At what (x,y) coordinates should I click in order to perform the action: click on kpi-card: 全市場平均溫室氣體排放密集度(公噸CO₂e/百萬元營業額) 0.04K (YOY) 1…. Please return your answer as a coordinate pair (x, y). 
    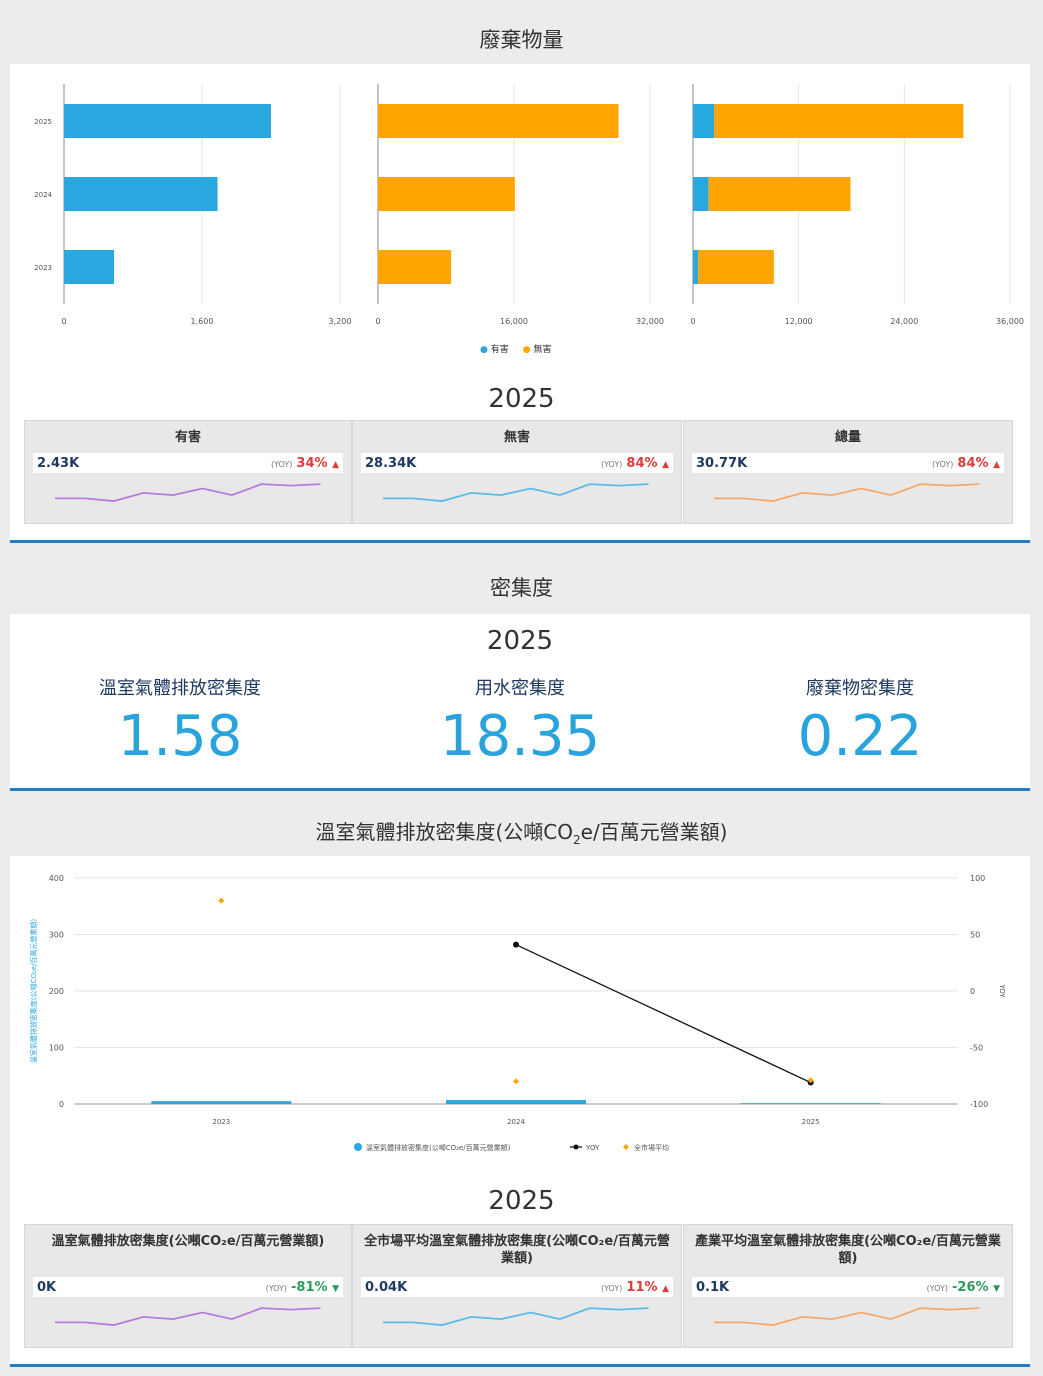
    Looking at the image, I should click on (517, 1286).